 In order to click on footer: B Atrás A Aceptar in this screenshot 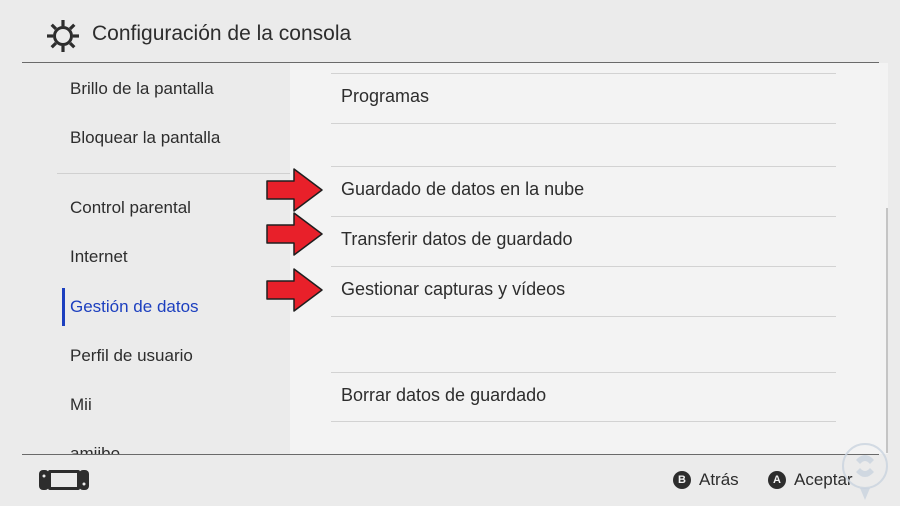, I will do `click(450, 480)`.